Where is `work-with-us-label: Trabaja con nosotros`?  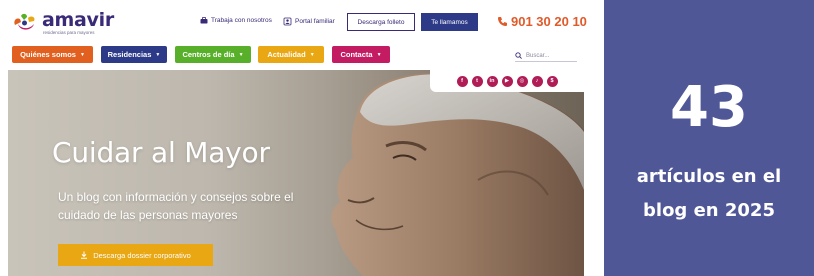
work-with-us-label: Trabaja con nosotros is located at coordinates (241, 20).